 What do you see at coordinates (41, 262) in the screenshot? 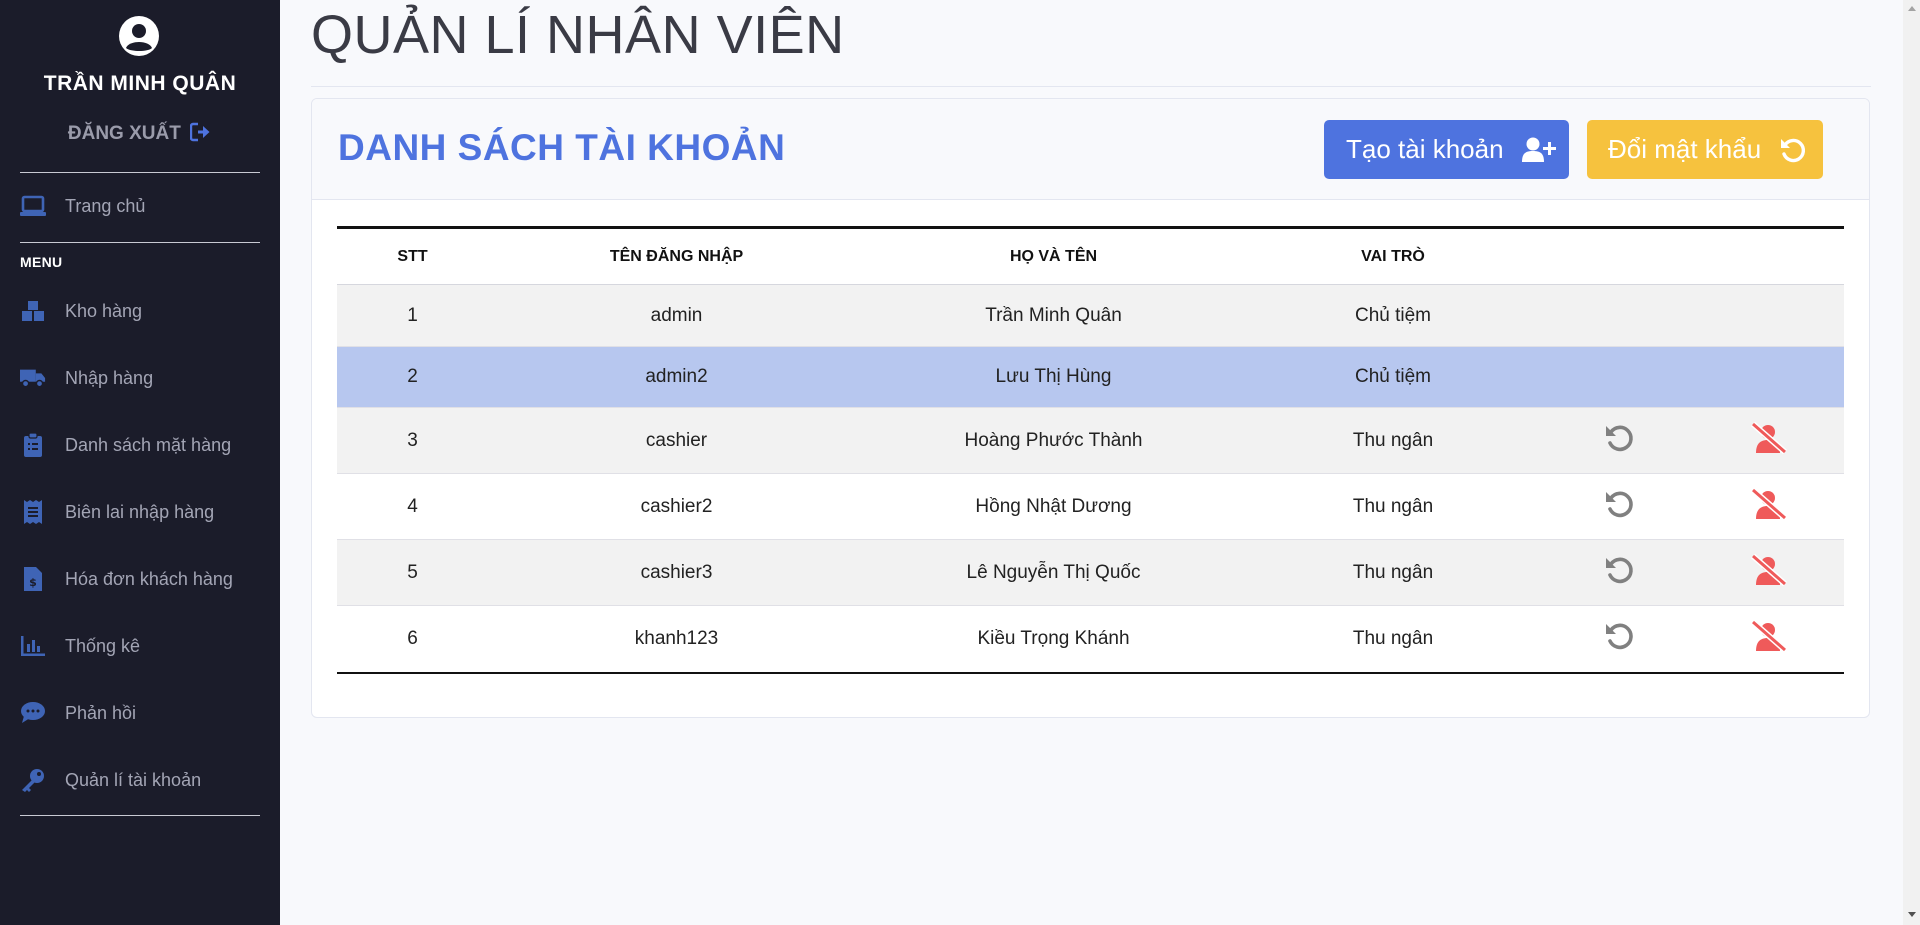
I see `menu-heading: MENU` at bounding box center [41, 262].